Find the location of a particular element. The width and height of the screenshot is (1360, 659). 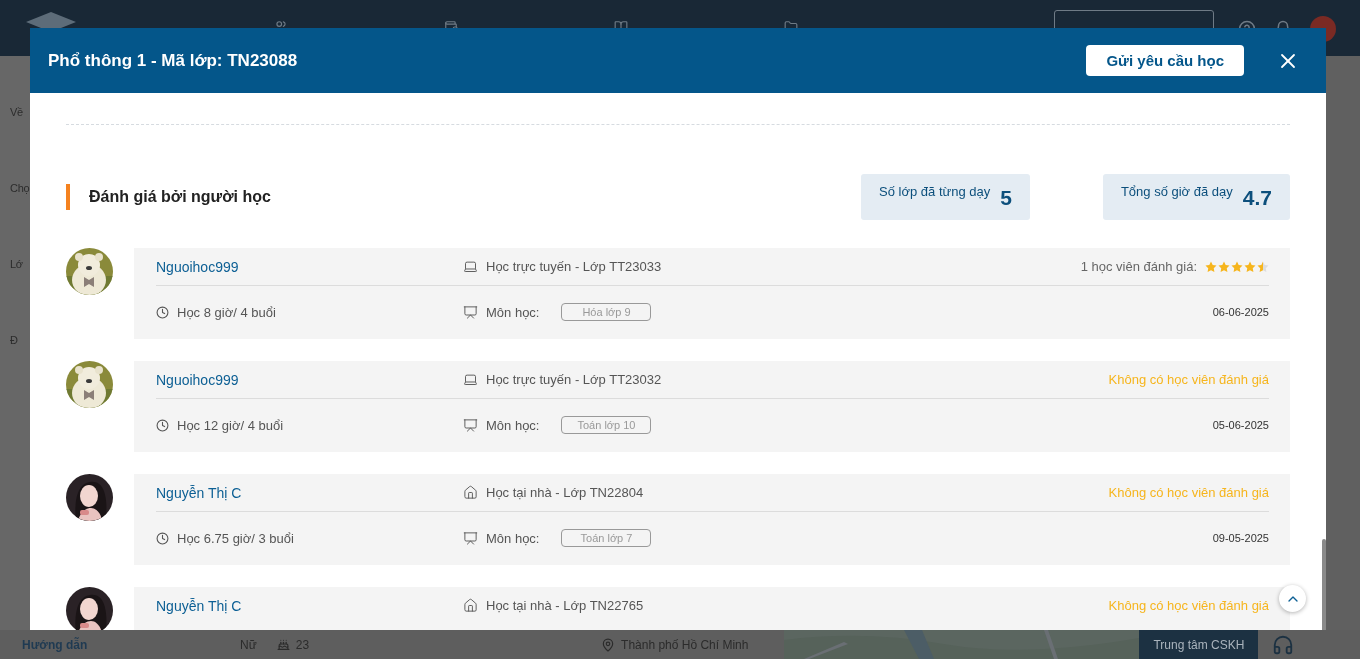

stat-label: Tổng số giờ đã dạy is located at coordinates (1176, 191).